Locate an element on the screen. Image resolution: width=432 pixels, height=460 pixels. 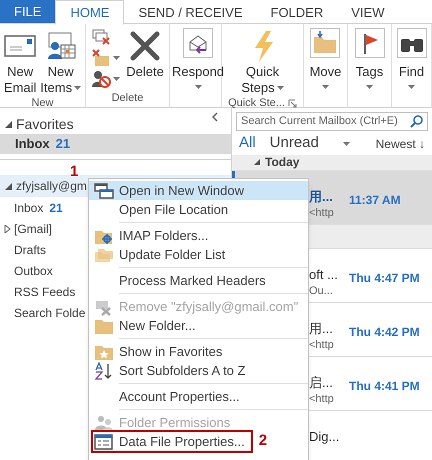
received-time: Thu 4:47 PM is located at coordinates (384, 278).